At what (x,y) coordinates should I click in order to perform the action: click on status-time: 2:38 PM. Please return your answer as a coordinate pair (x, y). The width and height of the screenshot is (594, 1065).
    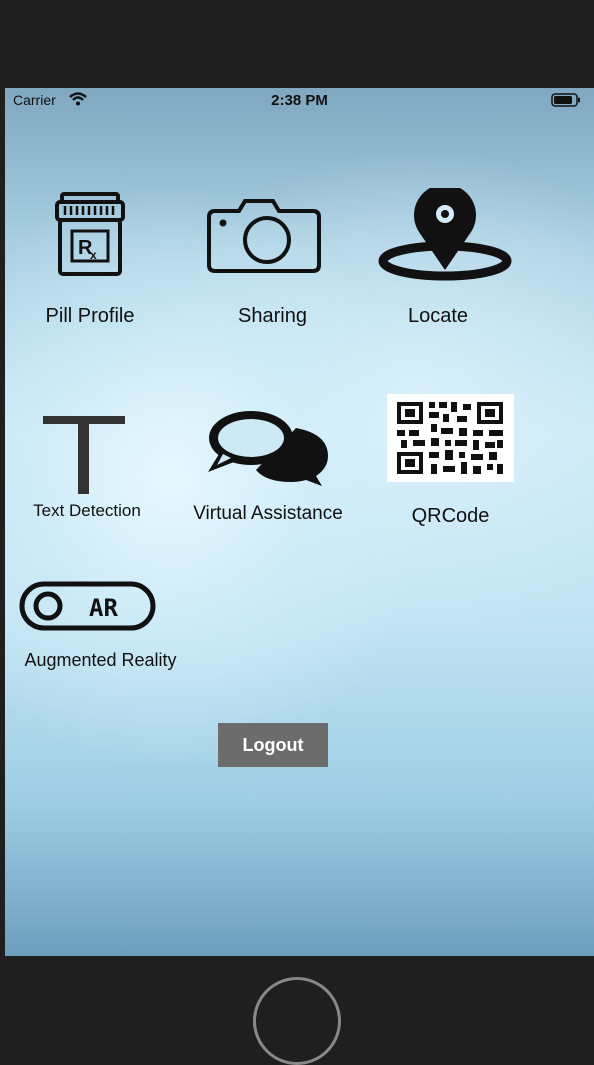
    Looking at the image, I should click on (299, 100).